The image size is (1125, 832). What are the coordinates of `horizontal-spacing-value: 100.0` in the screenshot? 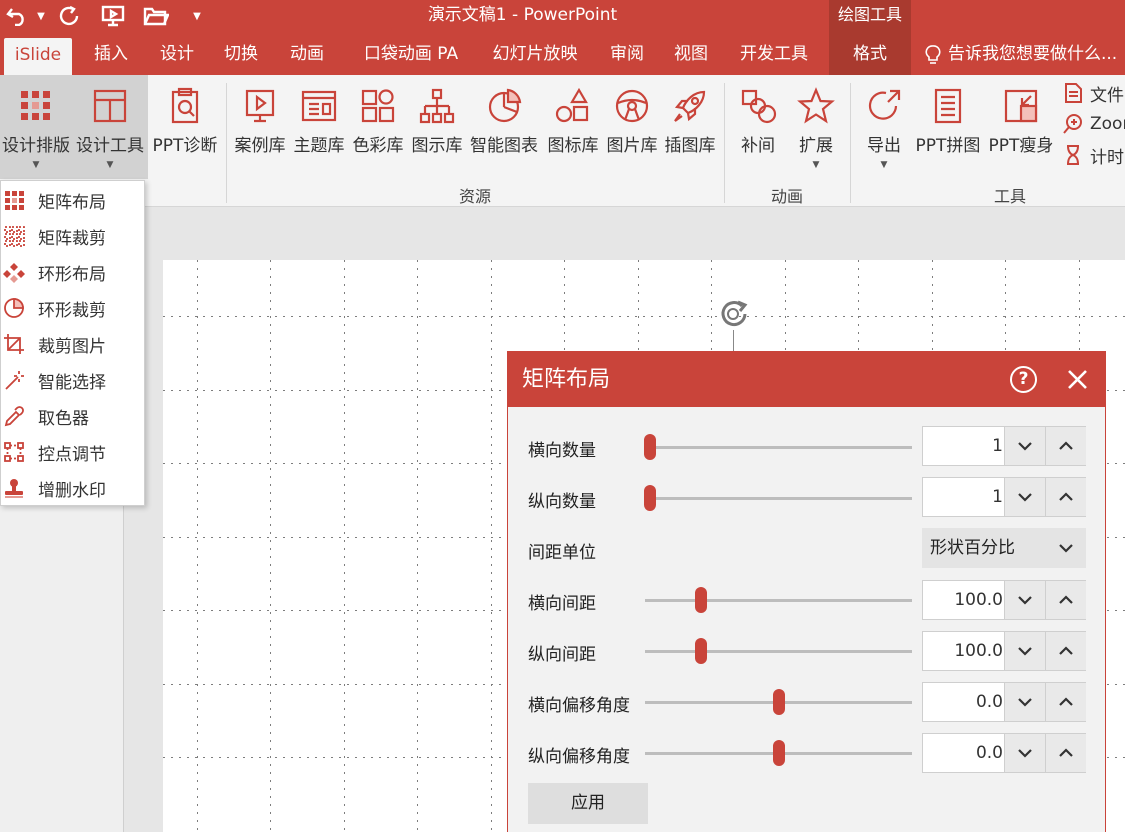 It's located at (963, 600).